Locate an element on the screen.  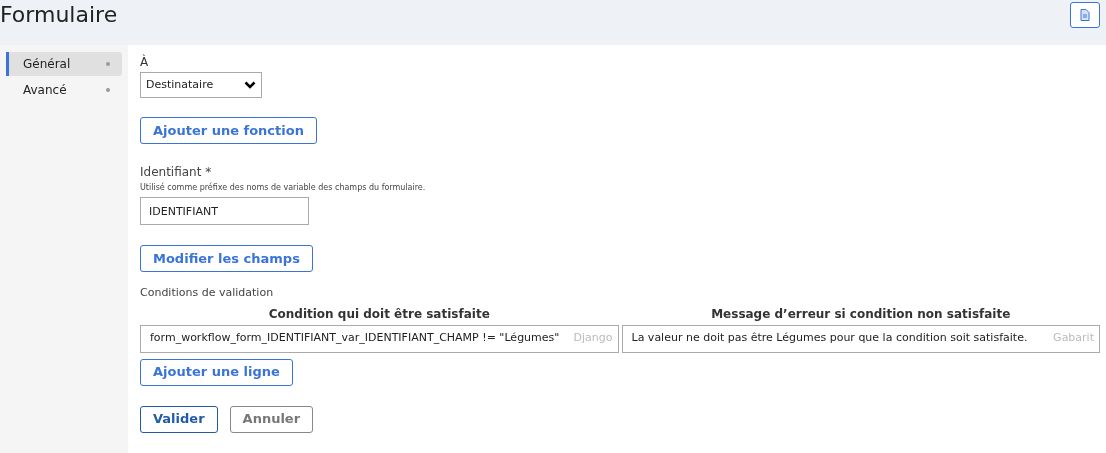
add-row-button: Ajouter une ligne is located at coordinates (216, 372).